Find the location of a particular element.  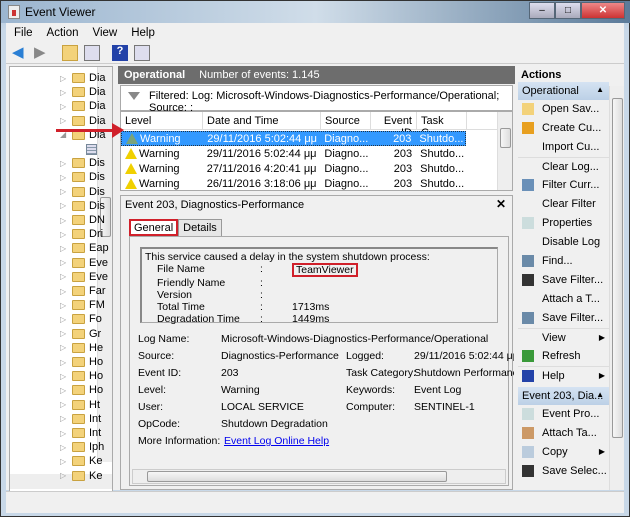

back-icon: ◀ is located at coordinates (20, 52).